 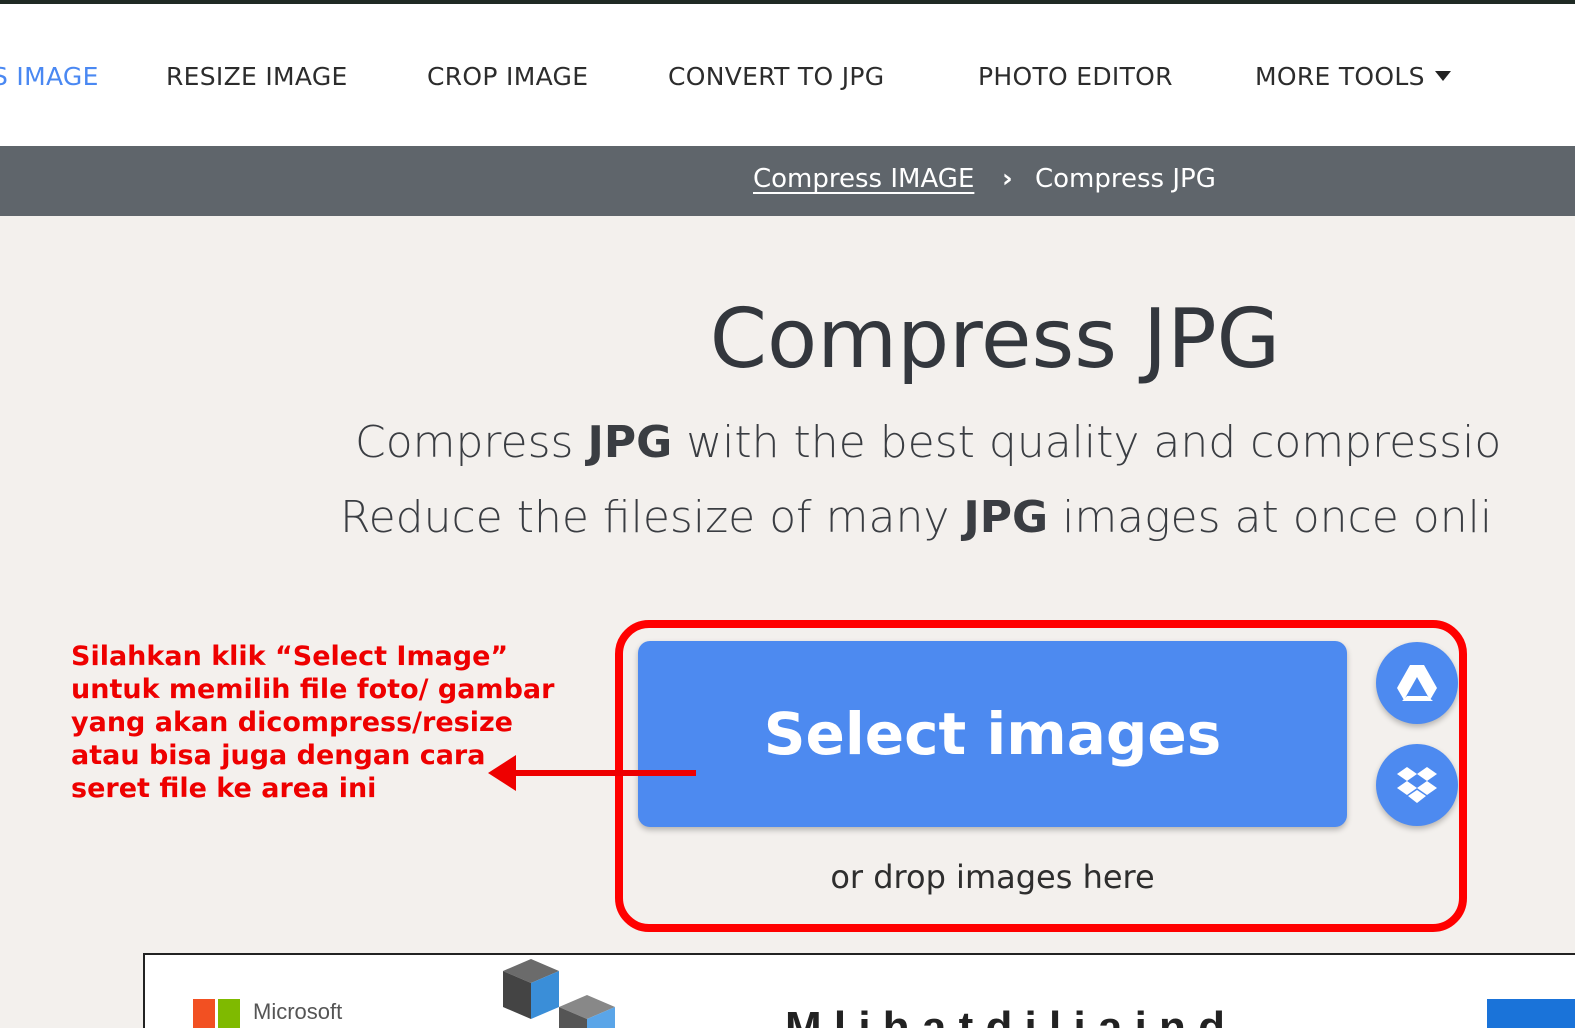 What do you see at coordinates (1005, 1015) in the screenshot?
I see `ad-headline: M l i h a t d i l i a i n d` at bounding box center [1005, 1015].